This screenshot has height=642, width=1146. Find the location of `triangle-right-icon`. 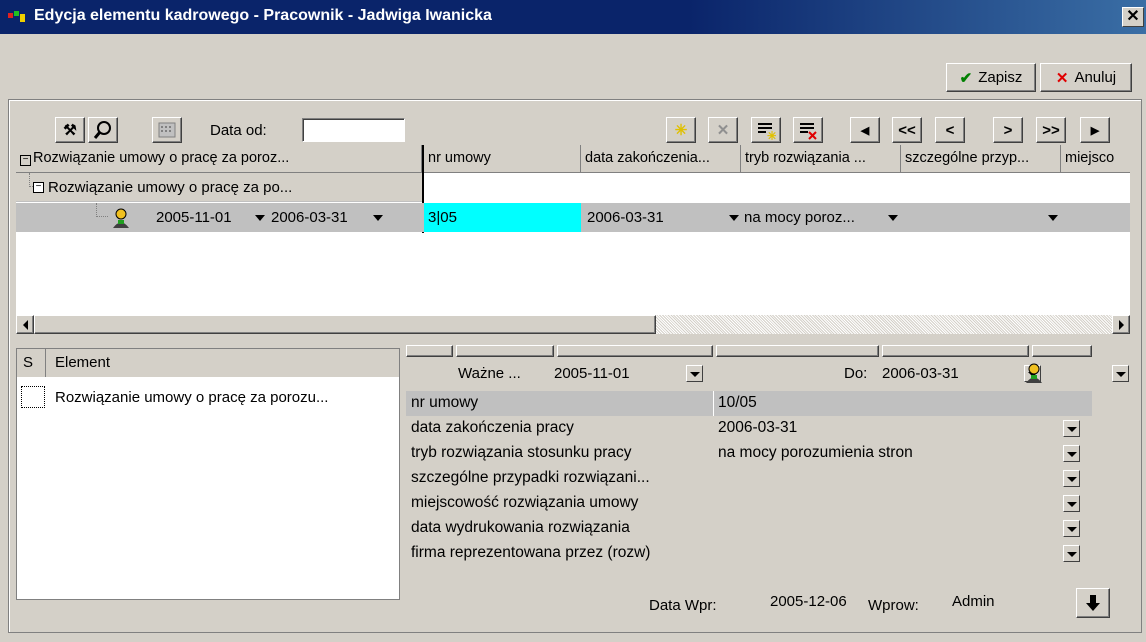

triangle-right-icon is located at coordinates (1121, 324).